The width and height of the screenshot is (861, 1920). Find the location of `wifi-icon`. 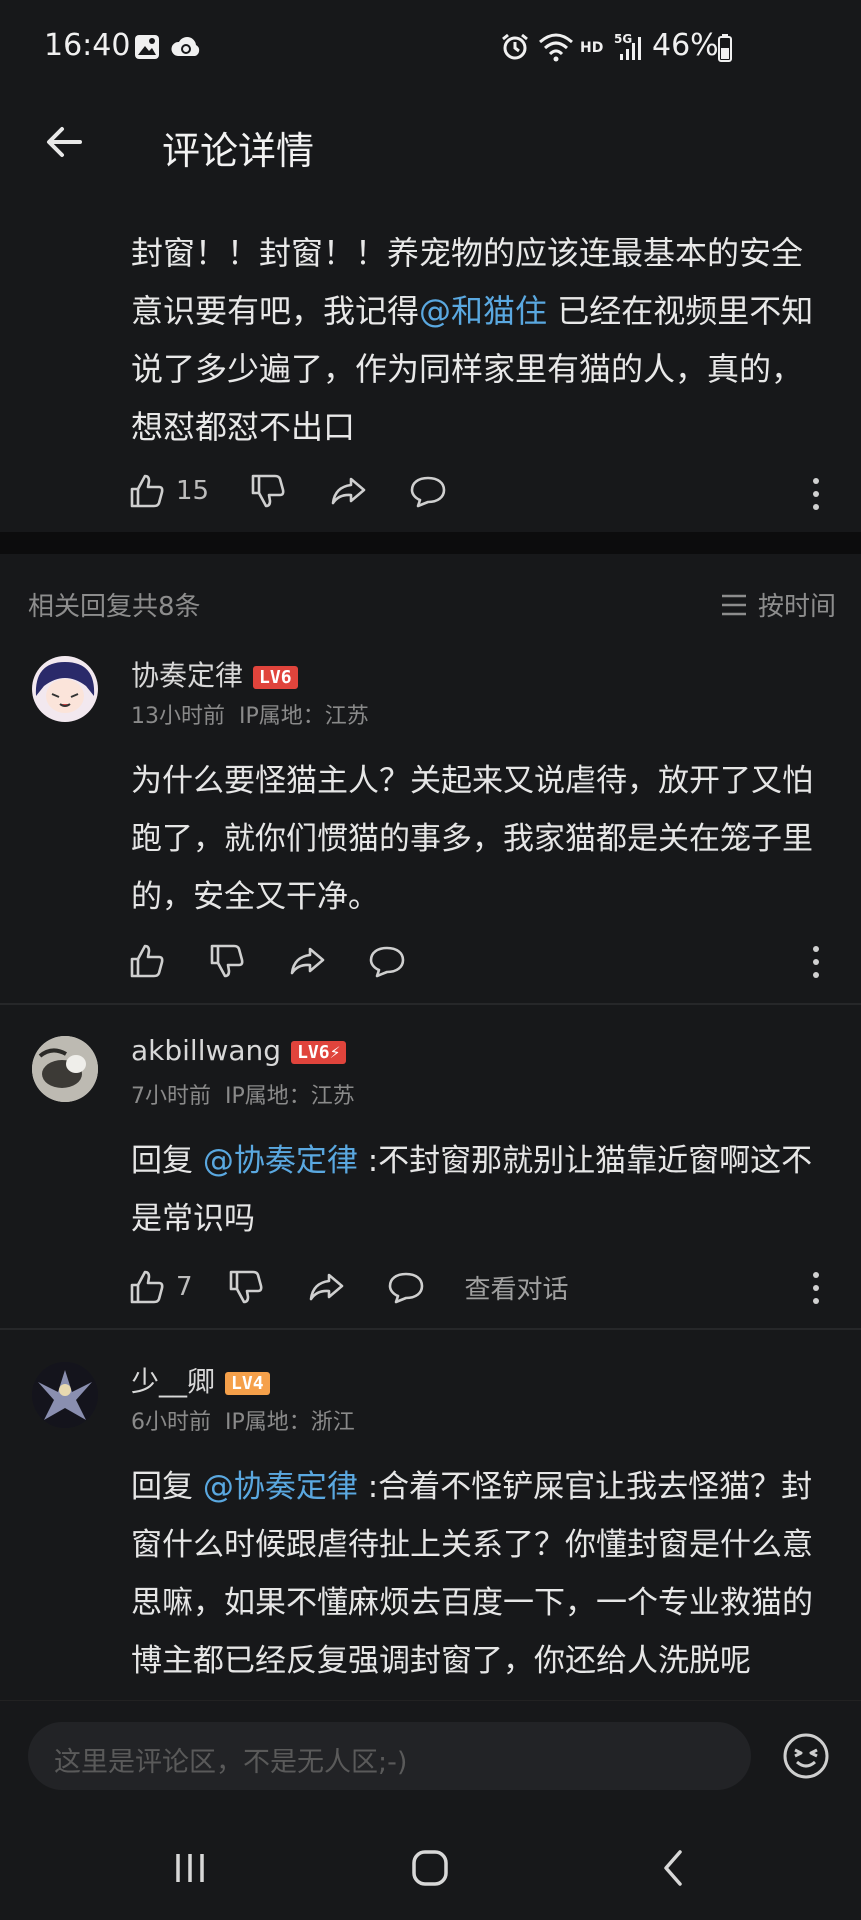

wifi-icon is located at coordinates (556, 47).